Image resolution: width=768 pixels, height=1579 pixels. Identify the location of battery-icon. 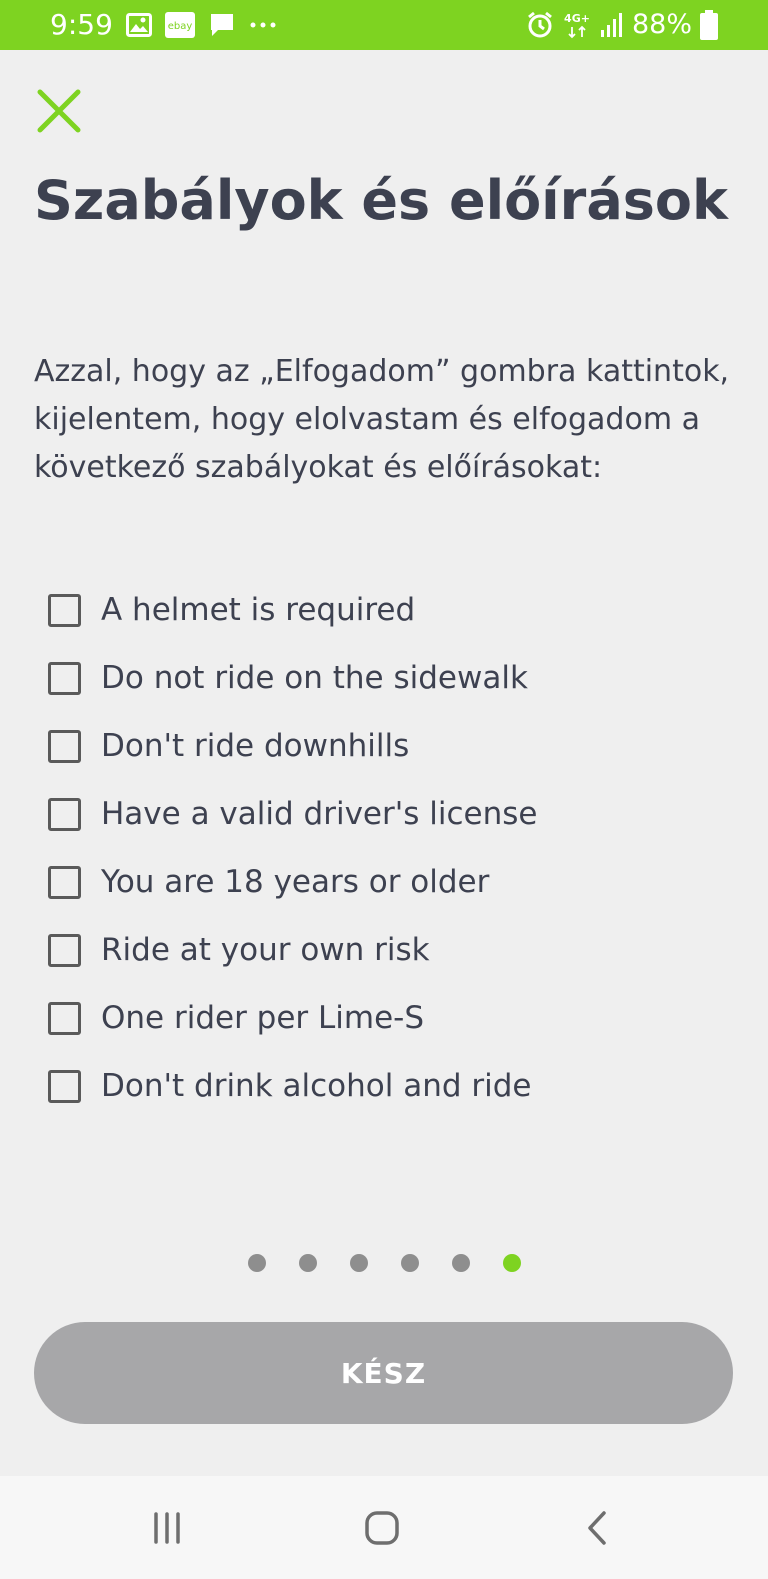
(709, 25).